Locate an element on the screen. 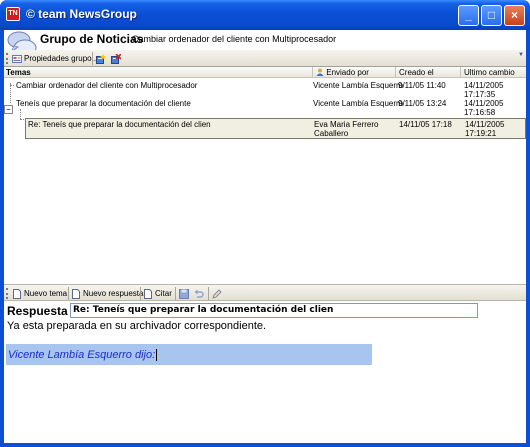 The image size is (530, 447). sender-cont: Caballero is located at coordinates (331, 133).